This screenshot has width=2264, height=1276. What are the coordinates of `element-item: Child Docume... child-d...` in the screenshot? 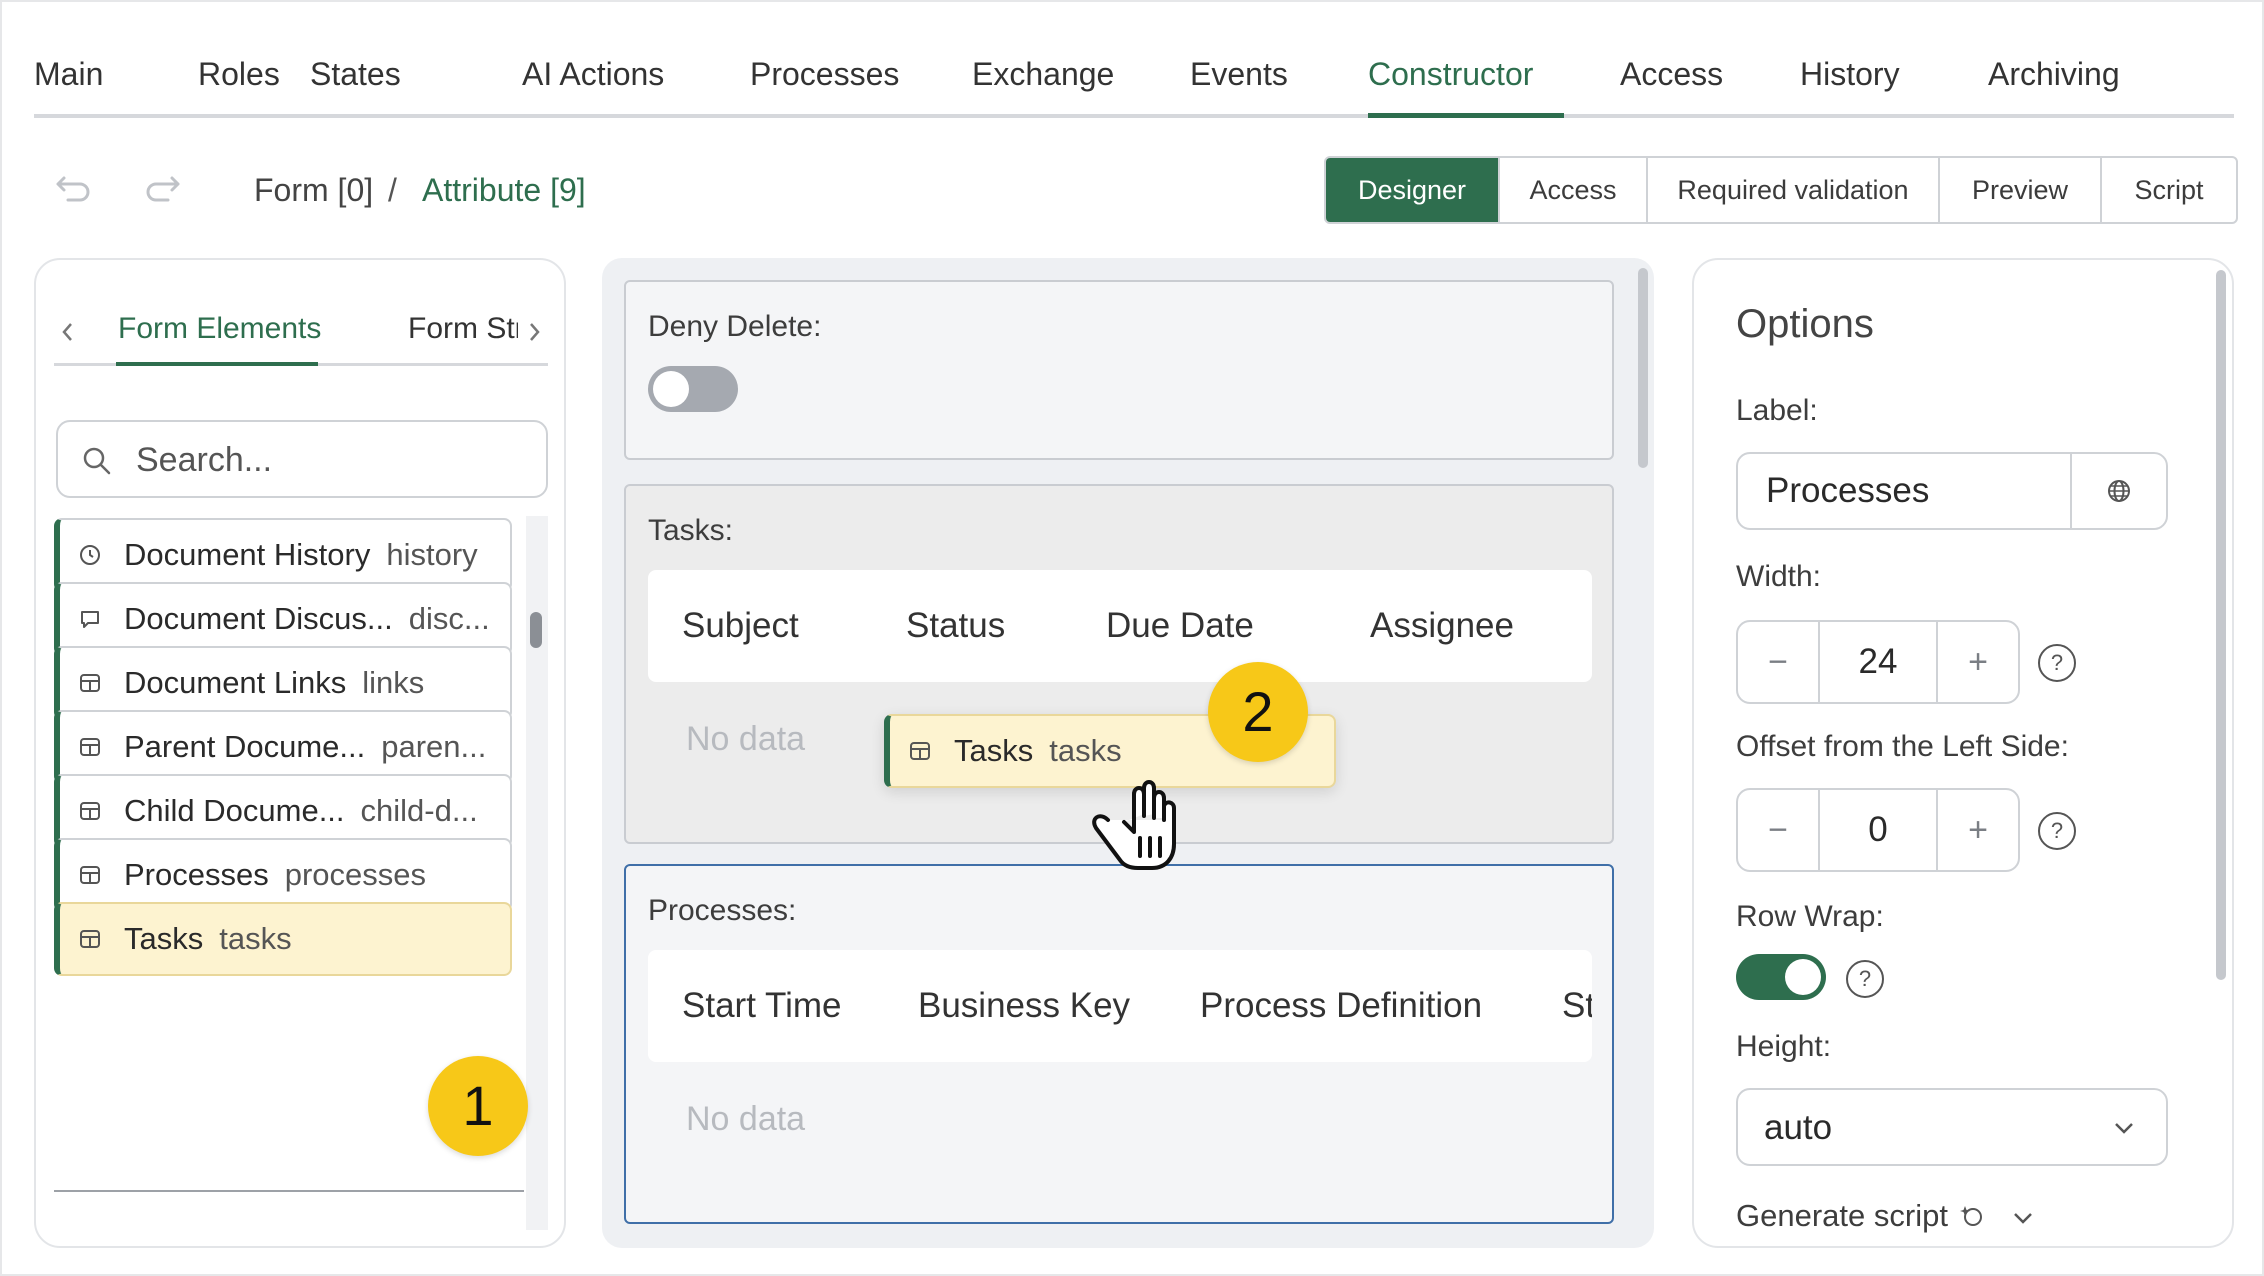 It's located at (283, 811).